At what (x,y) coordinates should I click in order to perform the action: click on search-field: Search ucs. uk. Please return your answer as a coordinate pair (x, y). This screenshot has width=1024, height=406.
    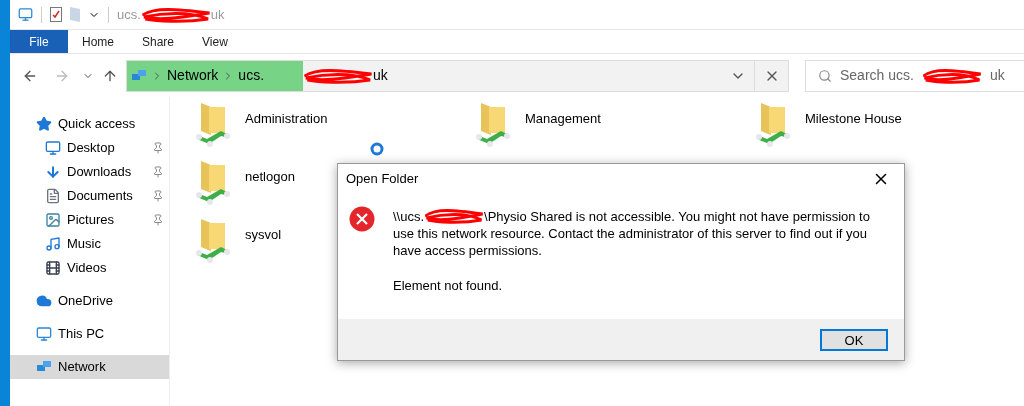
    Looking at the image, I should click on (914, 75).